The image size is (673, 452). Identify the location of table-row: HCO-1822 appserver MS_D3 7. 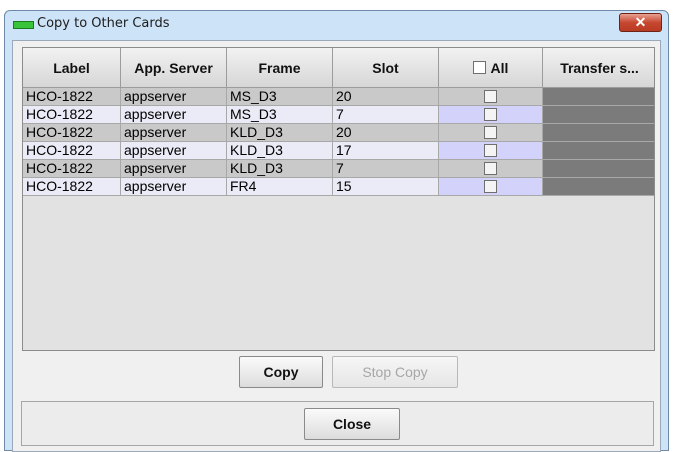
(338, 115).